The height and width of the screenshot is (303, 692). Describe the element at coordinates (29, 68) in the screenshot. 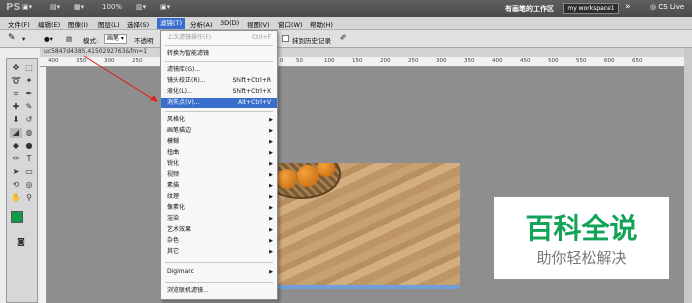

I see `marquee-tool-icon: ⬚` at that location.